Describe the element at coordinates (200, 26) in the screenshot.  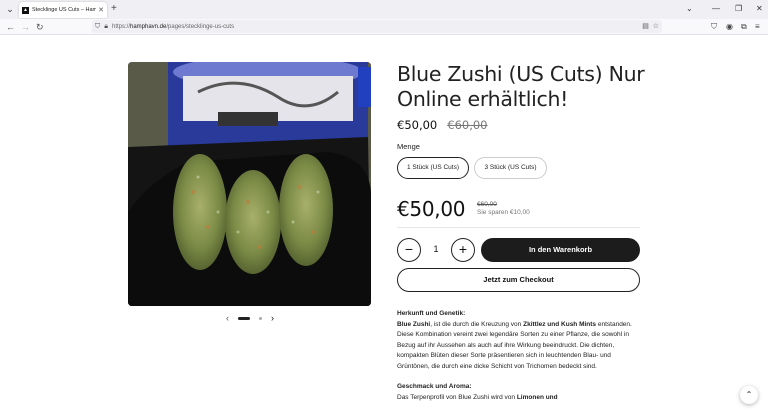
I see `url-path: /pages/stecklinge-us-cuts` at that location.